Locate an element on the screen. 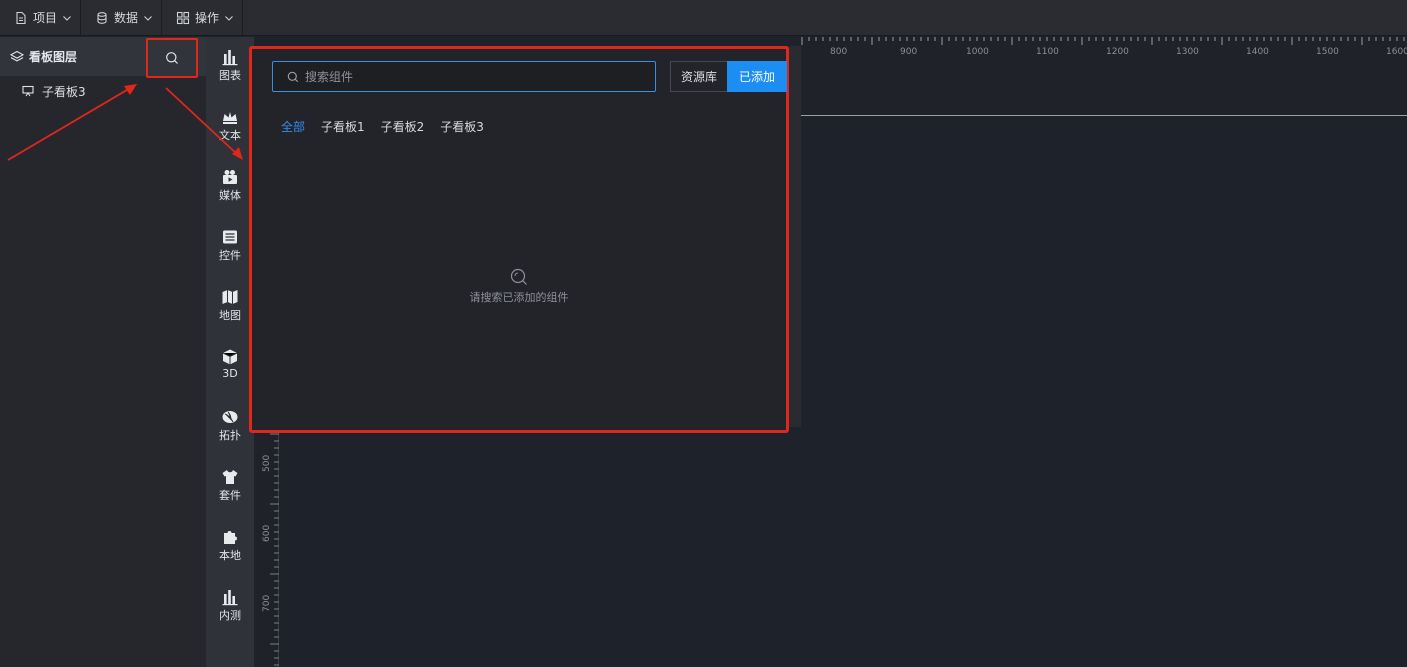 Image resolution: width=1407 pixels, height=667 pixels. layer-item: 子看板3 is located at coordinates (103, 91).